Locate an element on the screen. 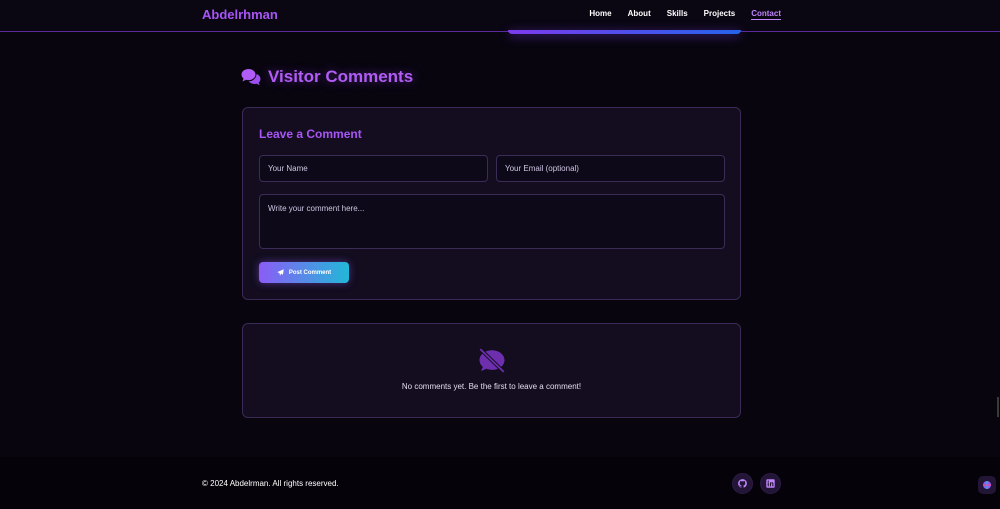 Image resolution: width=1000 pixels, height=509 pixels. nav-link-home: Home is located at coordinates (600, 14).